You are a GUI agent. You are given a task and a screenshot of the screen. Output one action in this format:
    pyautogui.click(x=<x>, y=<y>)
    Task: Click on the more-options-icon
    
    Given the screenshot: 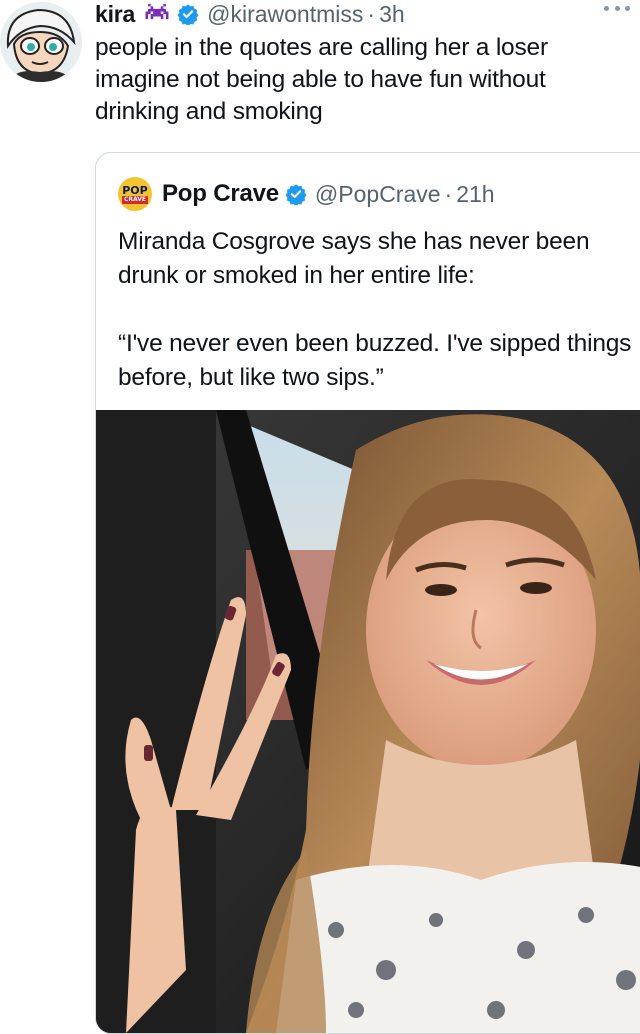 What is the action you would take?
    pyautogui.click(x=617, y=10)
    